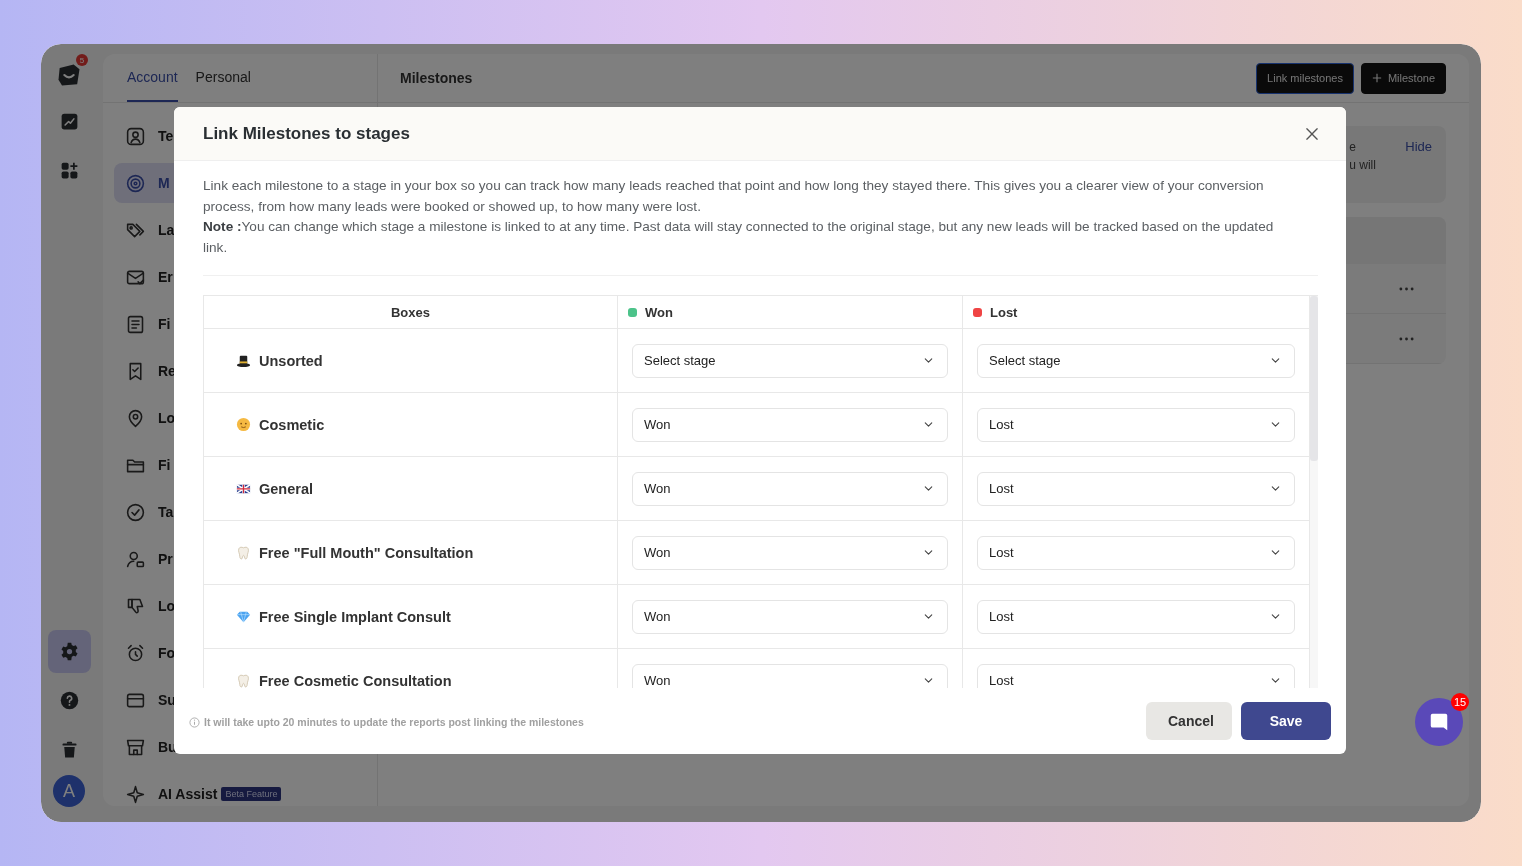 This screenshot has width=1522, height=866. Describe the element at coordinates (306, 133) in the screenshot. I see `dialog-title: Link Milestones to stages` at that location.